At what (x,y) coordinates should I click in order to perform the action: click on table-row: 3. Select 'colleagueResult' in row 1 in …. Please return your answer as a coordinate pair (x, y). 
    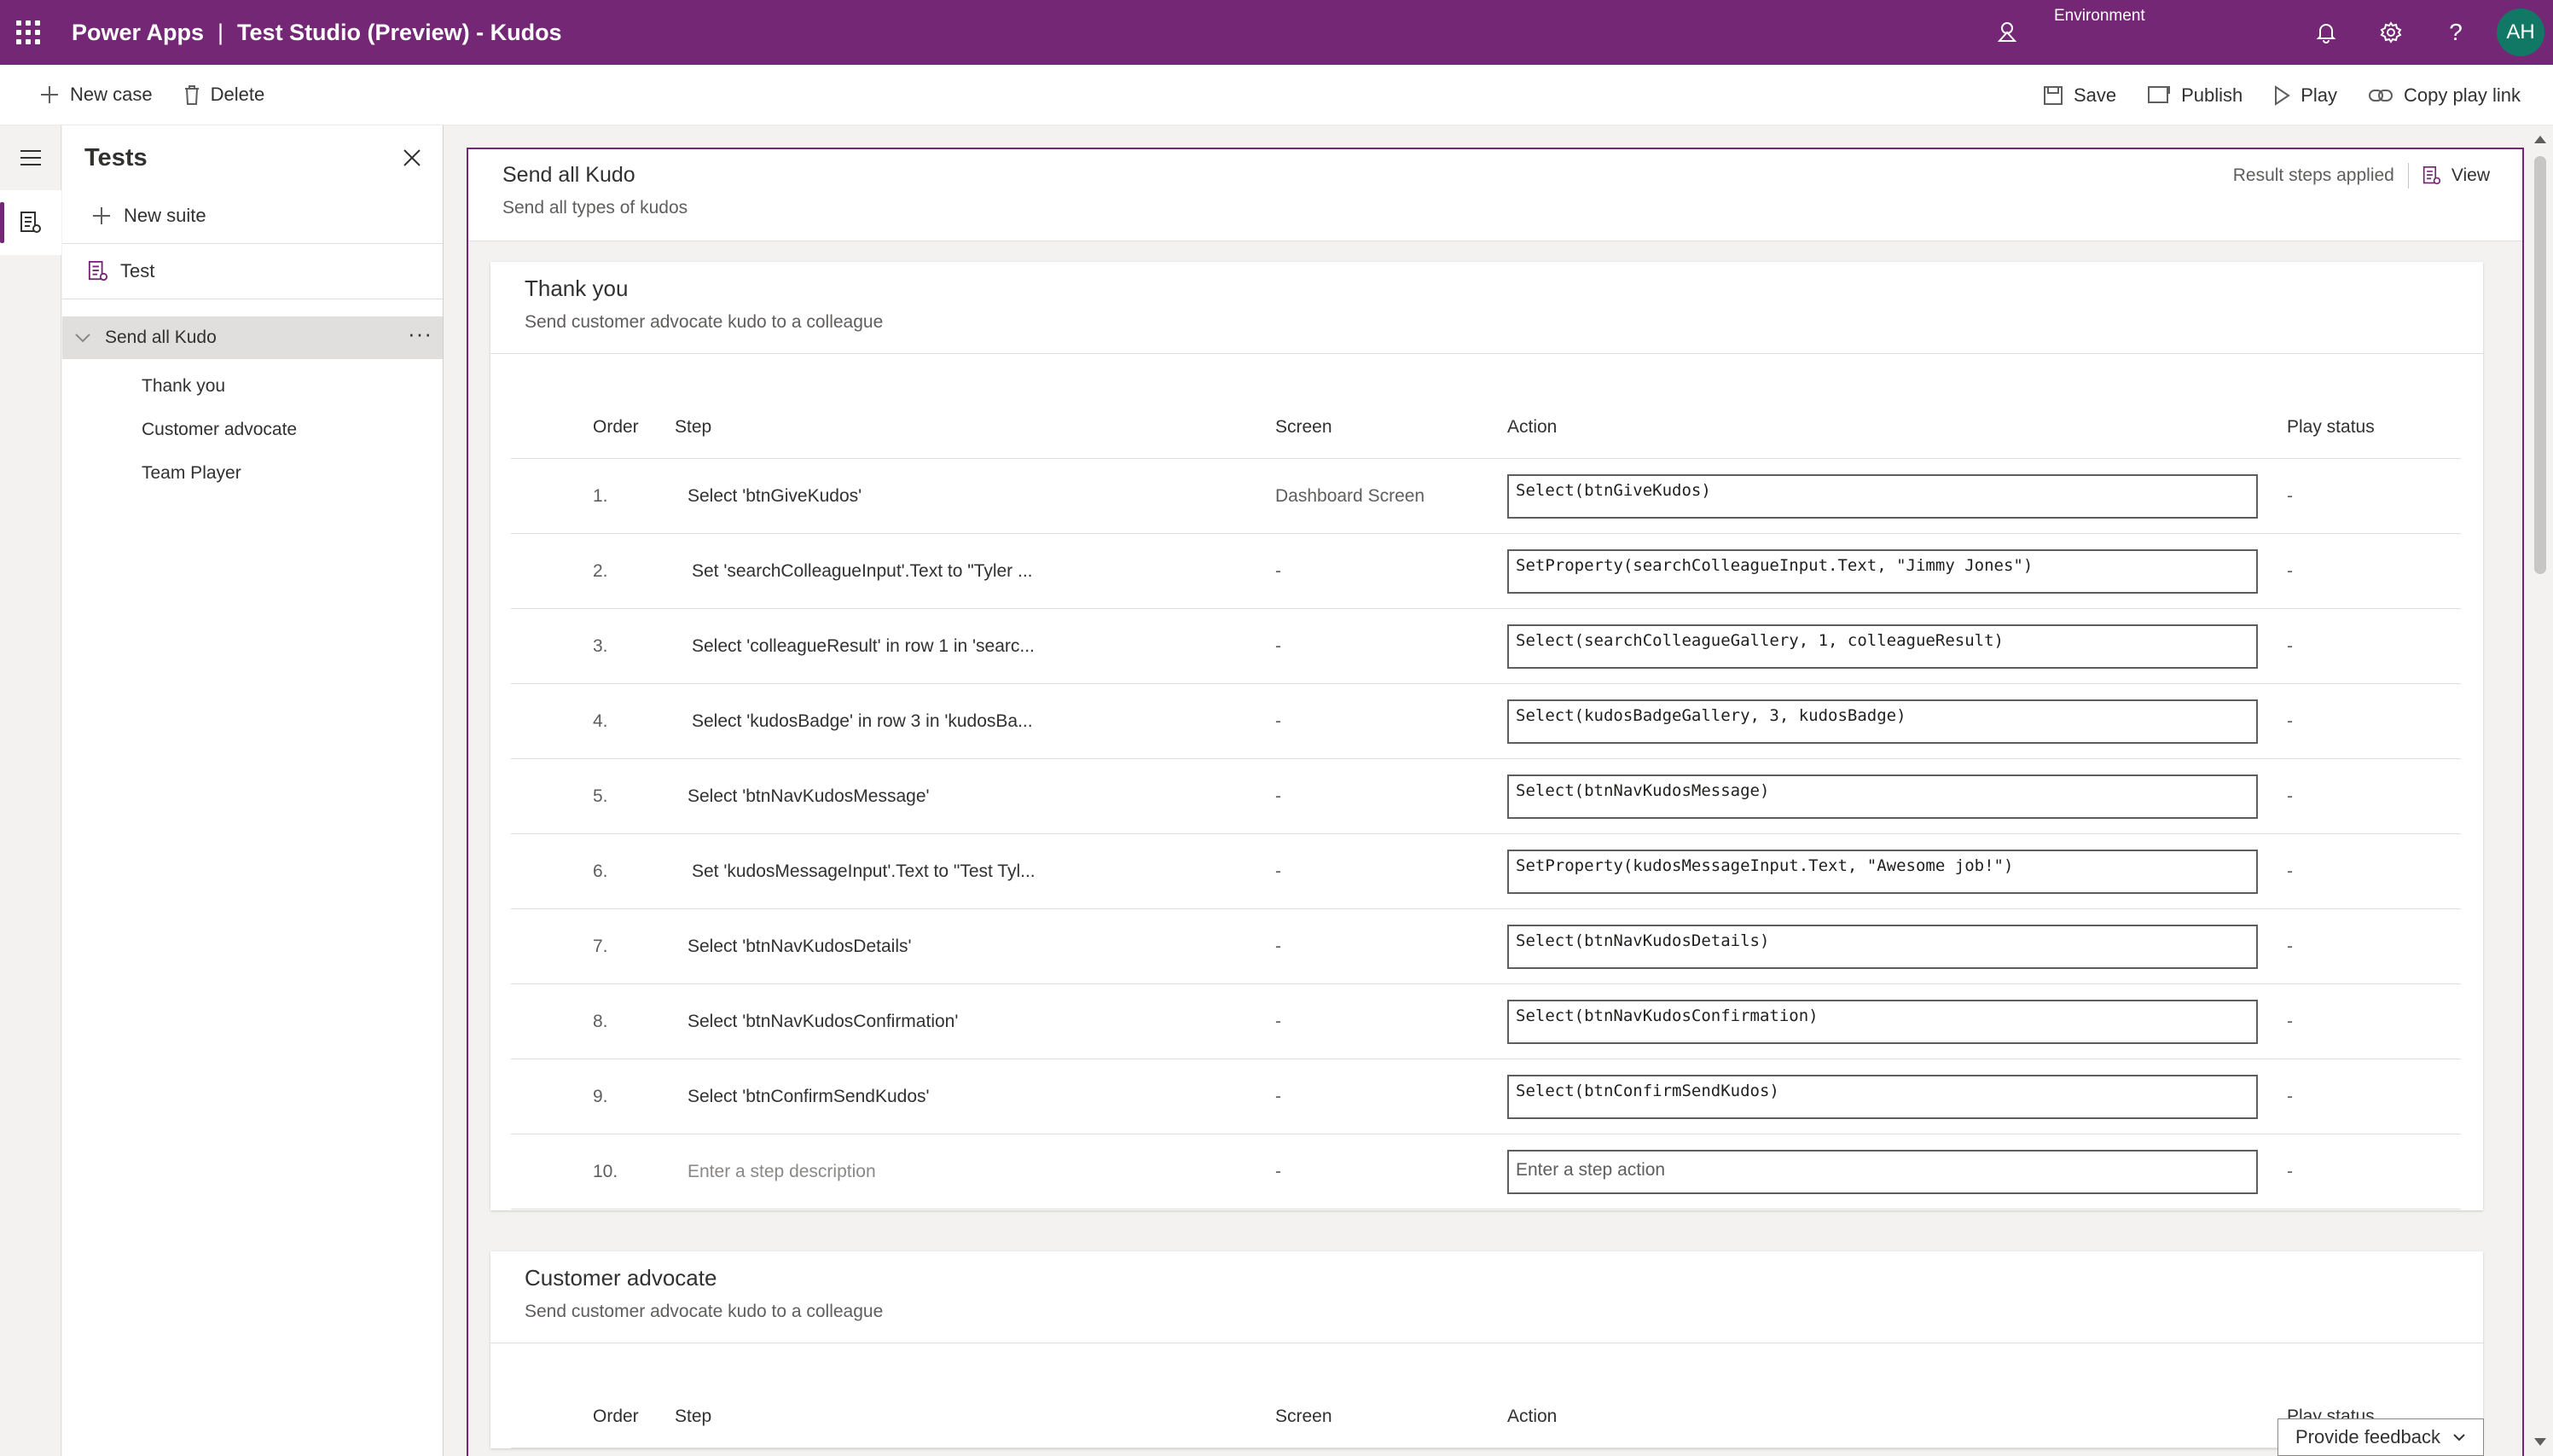
    Looking at the image, I should click on (1486, 646).